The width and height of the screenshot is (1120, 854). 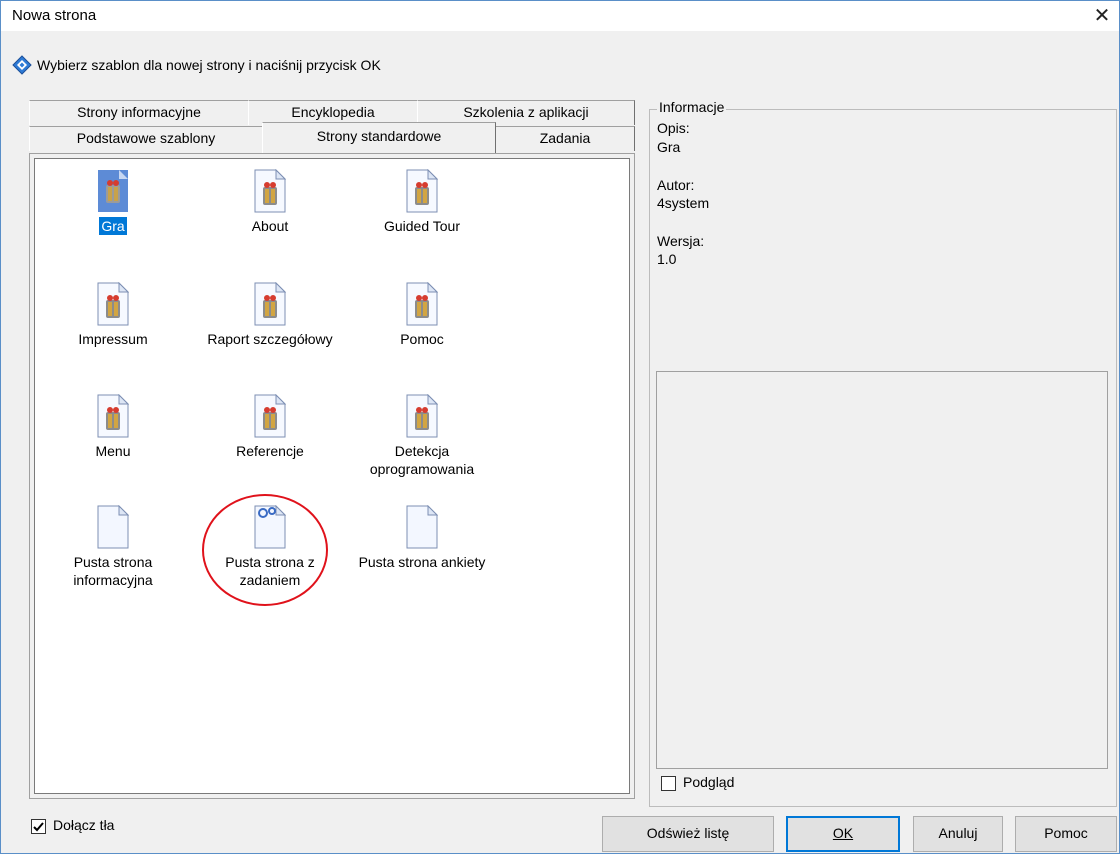 What do you see at coordinates (54, 15) in the screenshot?
I see `window-title: Nowa strona` at bounding box center [54, 15].